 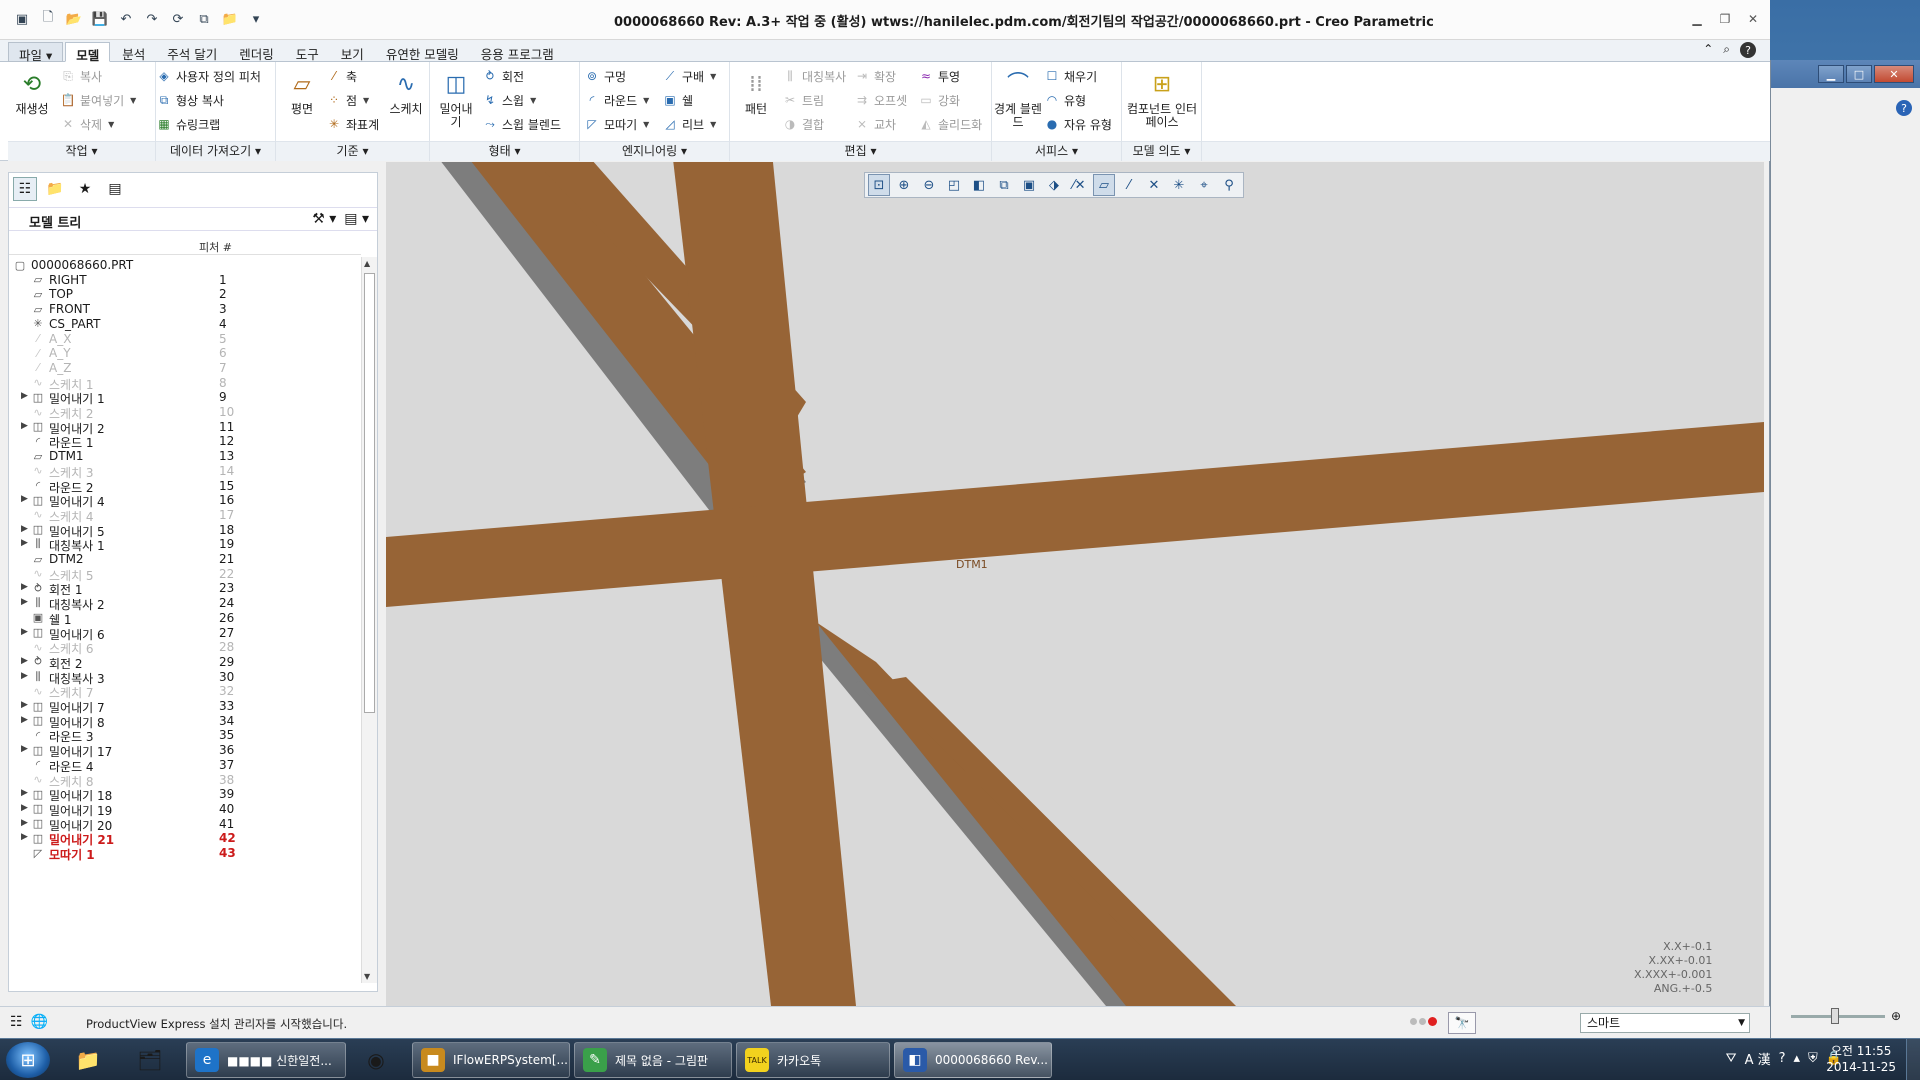 I want to click on undo-icon: ↶, so click(x=126, y=19).